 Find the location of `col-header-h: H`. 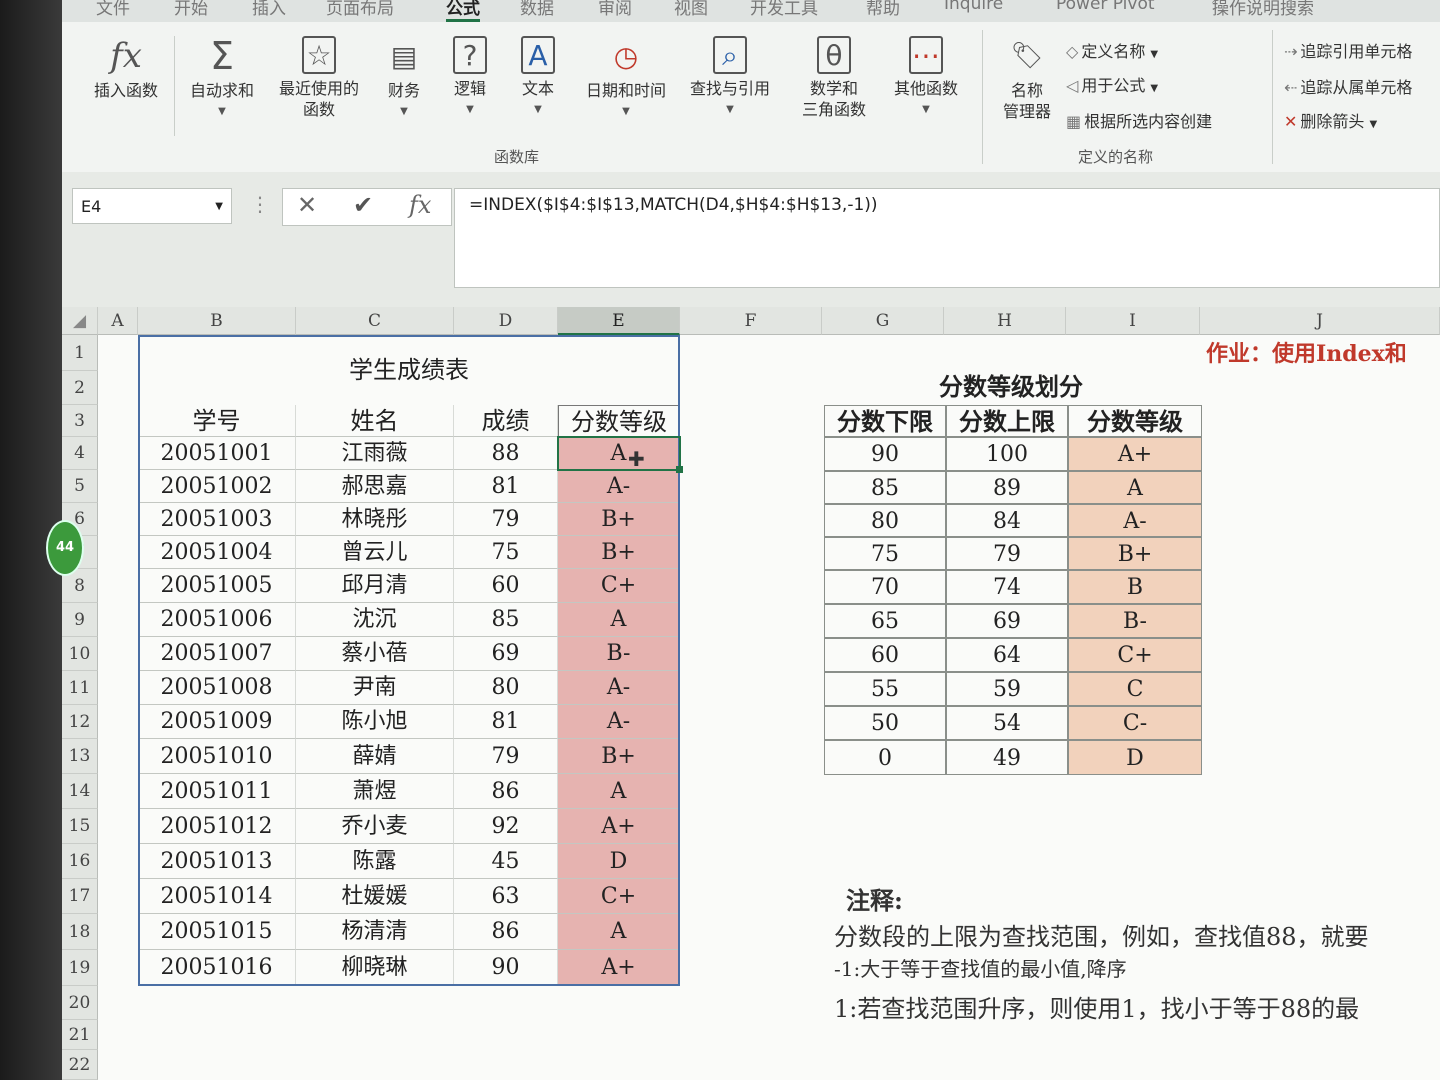

col-header-h: H is located at coordinates (1005, 321).